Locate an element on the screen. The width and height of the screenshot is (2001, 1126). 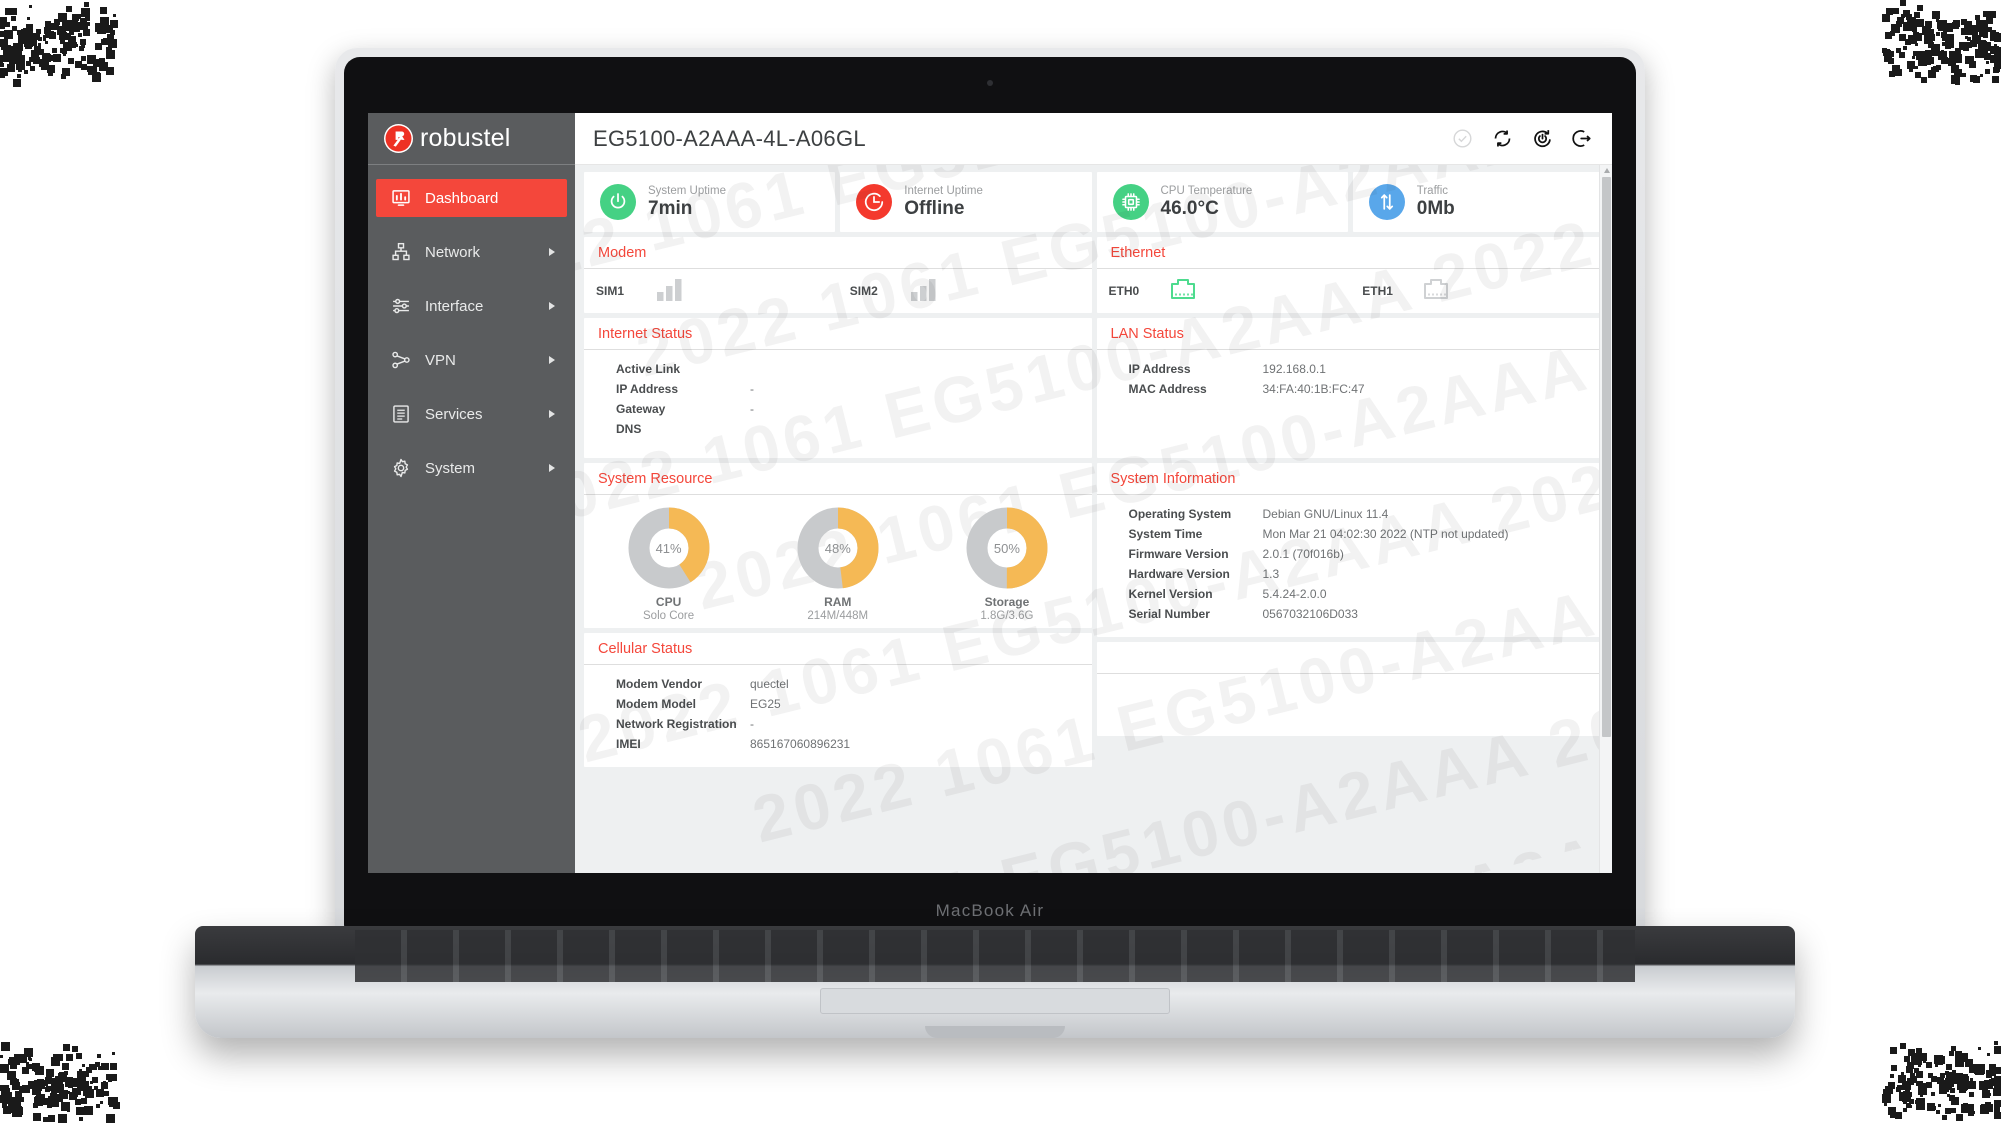
sim2-label: SIM2 is located at coordinates (863, 291).